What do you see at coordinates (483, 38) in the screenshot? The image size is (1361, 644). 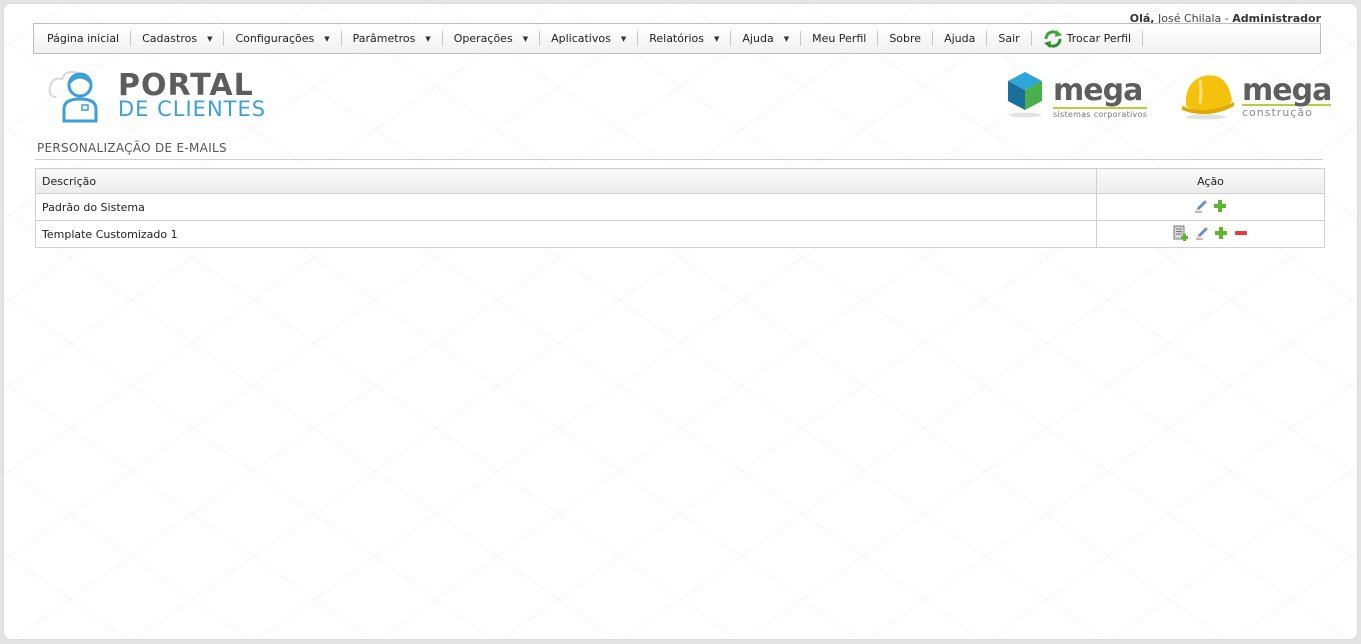 I see `menu-item-label: Operações` at bounding box center [483, 38].